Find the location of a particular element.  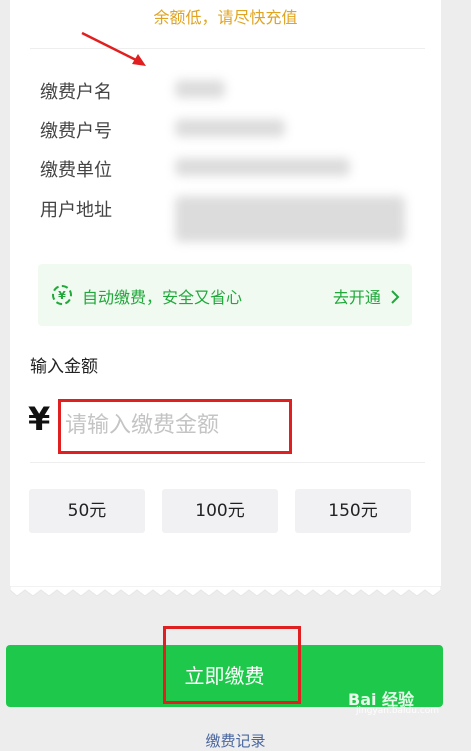

auto-pay-text: 自动缴费，安全又省心 is located at coordinates (162, 297).